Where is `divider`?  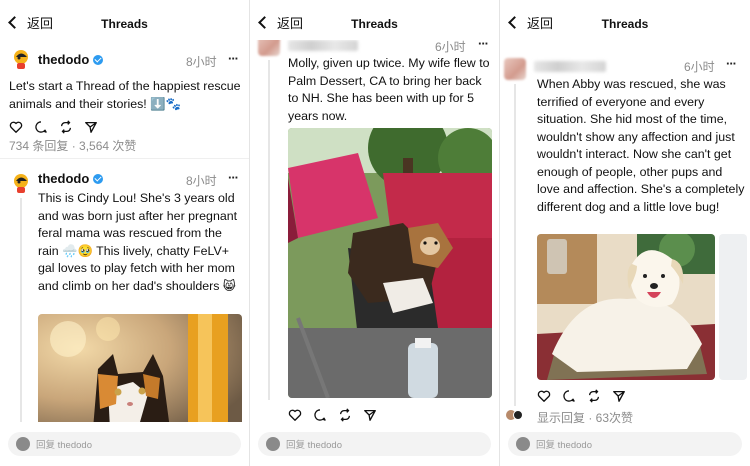
divider is located at coordinates (124, 158).